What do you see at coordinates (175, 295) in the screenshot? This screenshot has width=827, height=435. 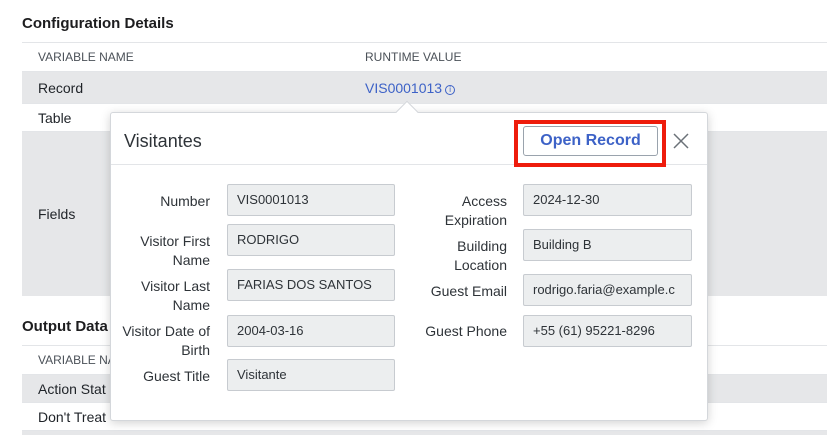 I see `label-visitor-last-name: Visitor Last Name` at bounding box center [175, 295].